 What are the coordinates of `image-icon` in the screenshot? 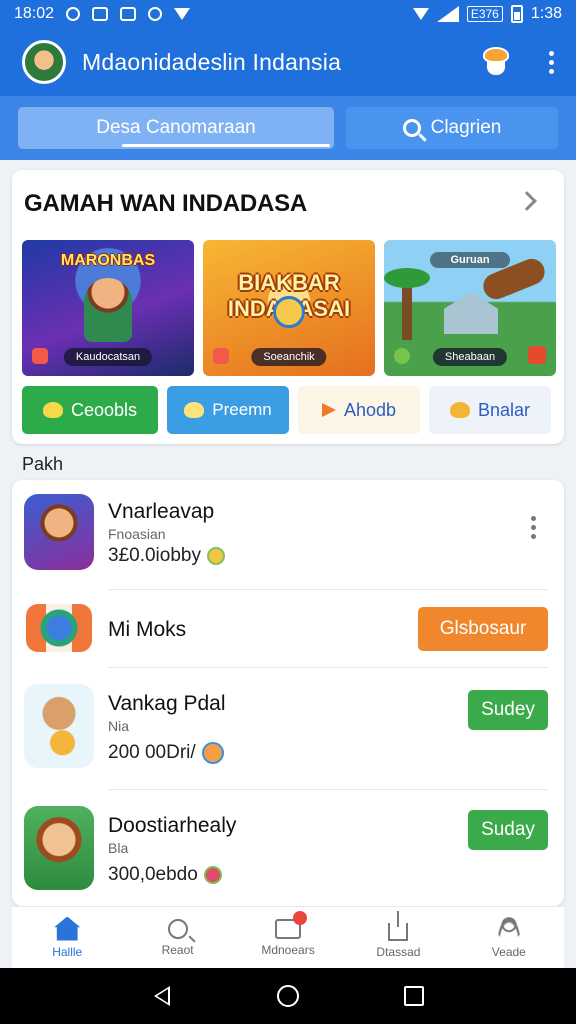 It's located at (128, 14).